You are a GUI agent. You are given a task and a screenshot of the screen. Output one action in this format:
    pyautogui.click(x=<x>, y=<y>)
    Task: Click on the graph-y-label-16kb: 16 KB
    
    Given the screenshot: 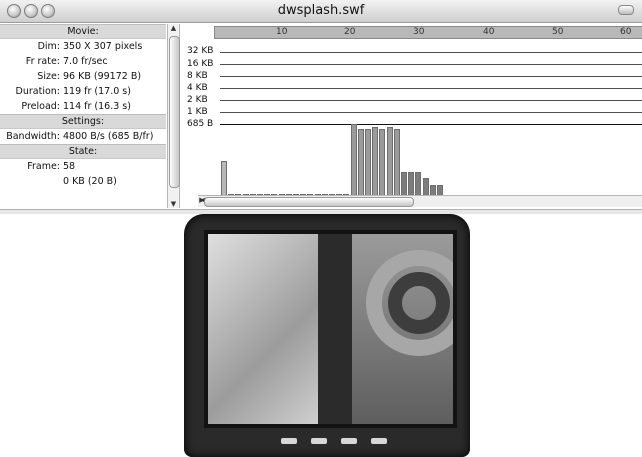 What is the action you would take?
    pyautogui.click(x=200, y=64)
    